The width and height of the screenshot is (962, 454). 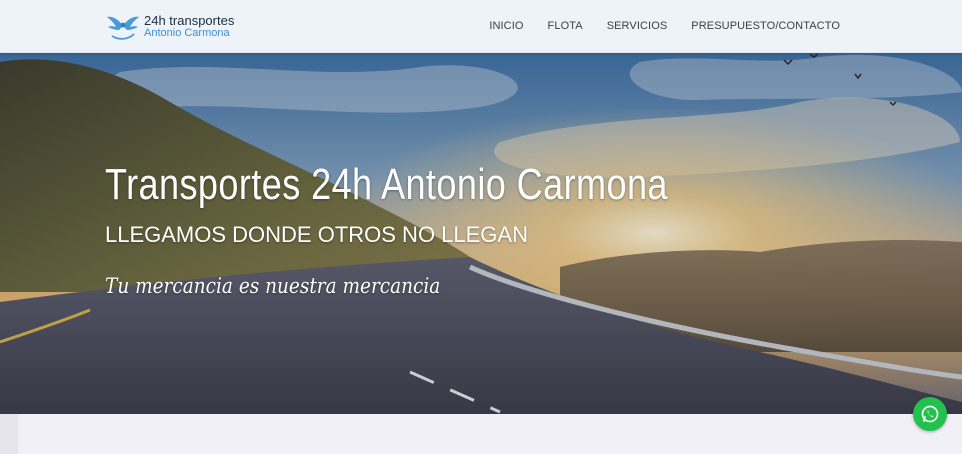 I want to click on content-edge, so click(x=9, y=434).